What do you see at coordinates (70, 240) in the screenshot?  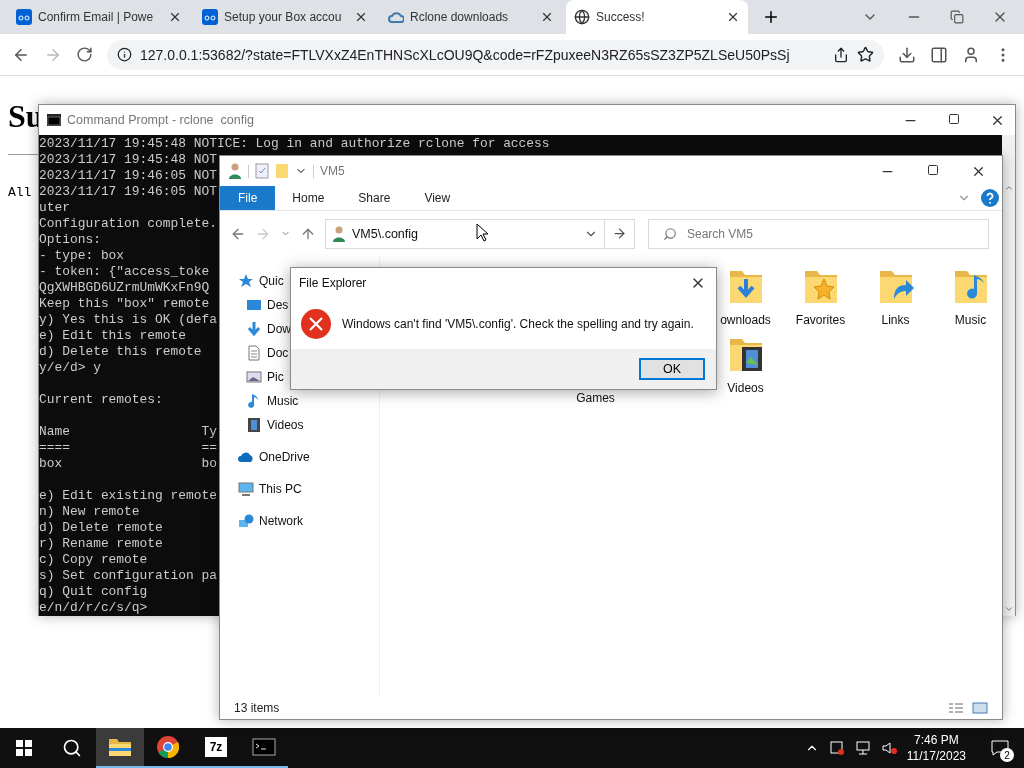 I see `console-line: Options:` at bounding box center [70, 240].